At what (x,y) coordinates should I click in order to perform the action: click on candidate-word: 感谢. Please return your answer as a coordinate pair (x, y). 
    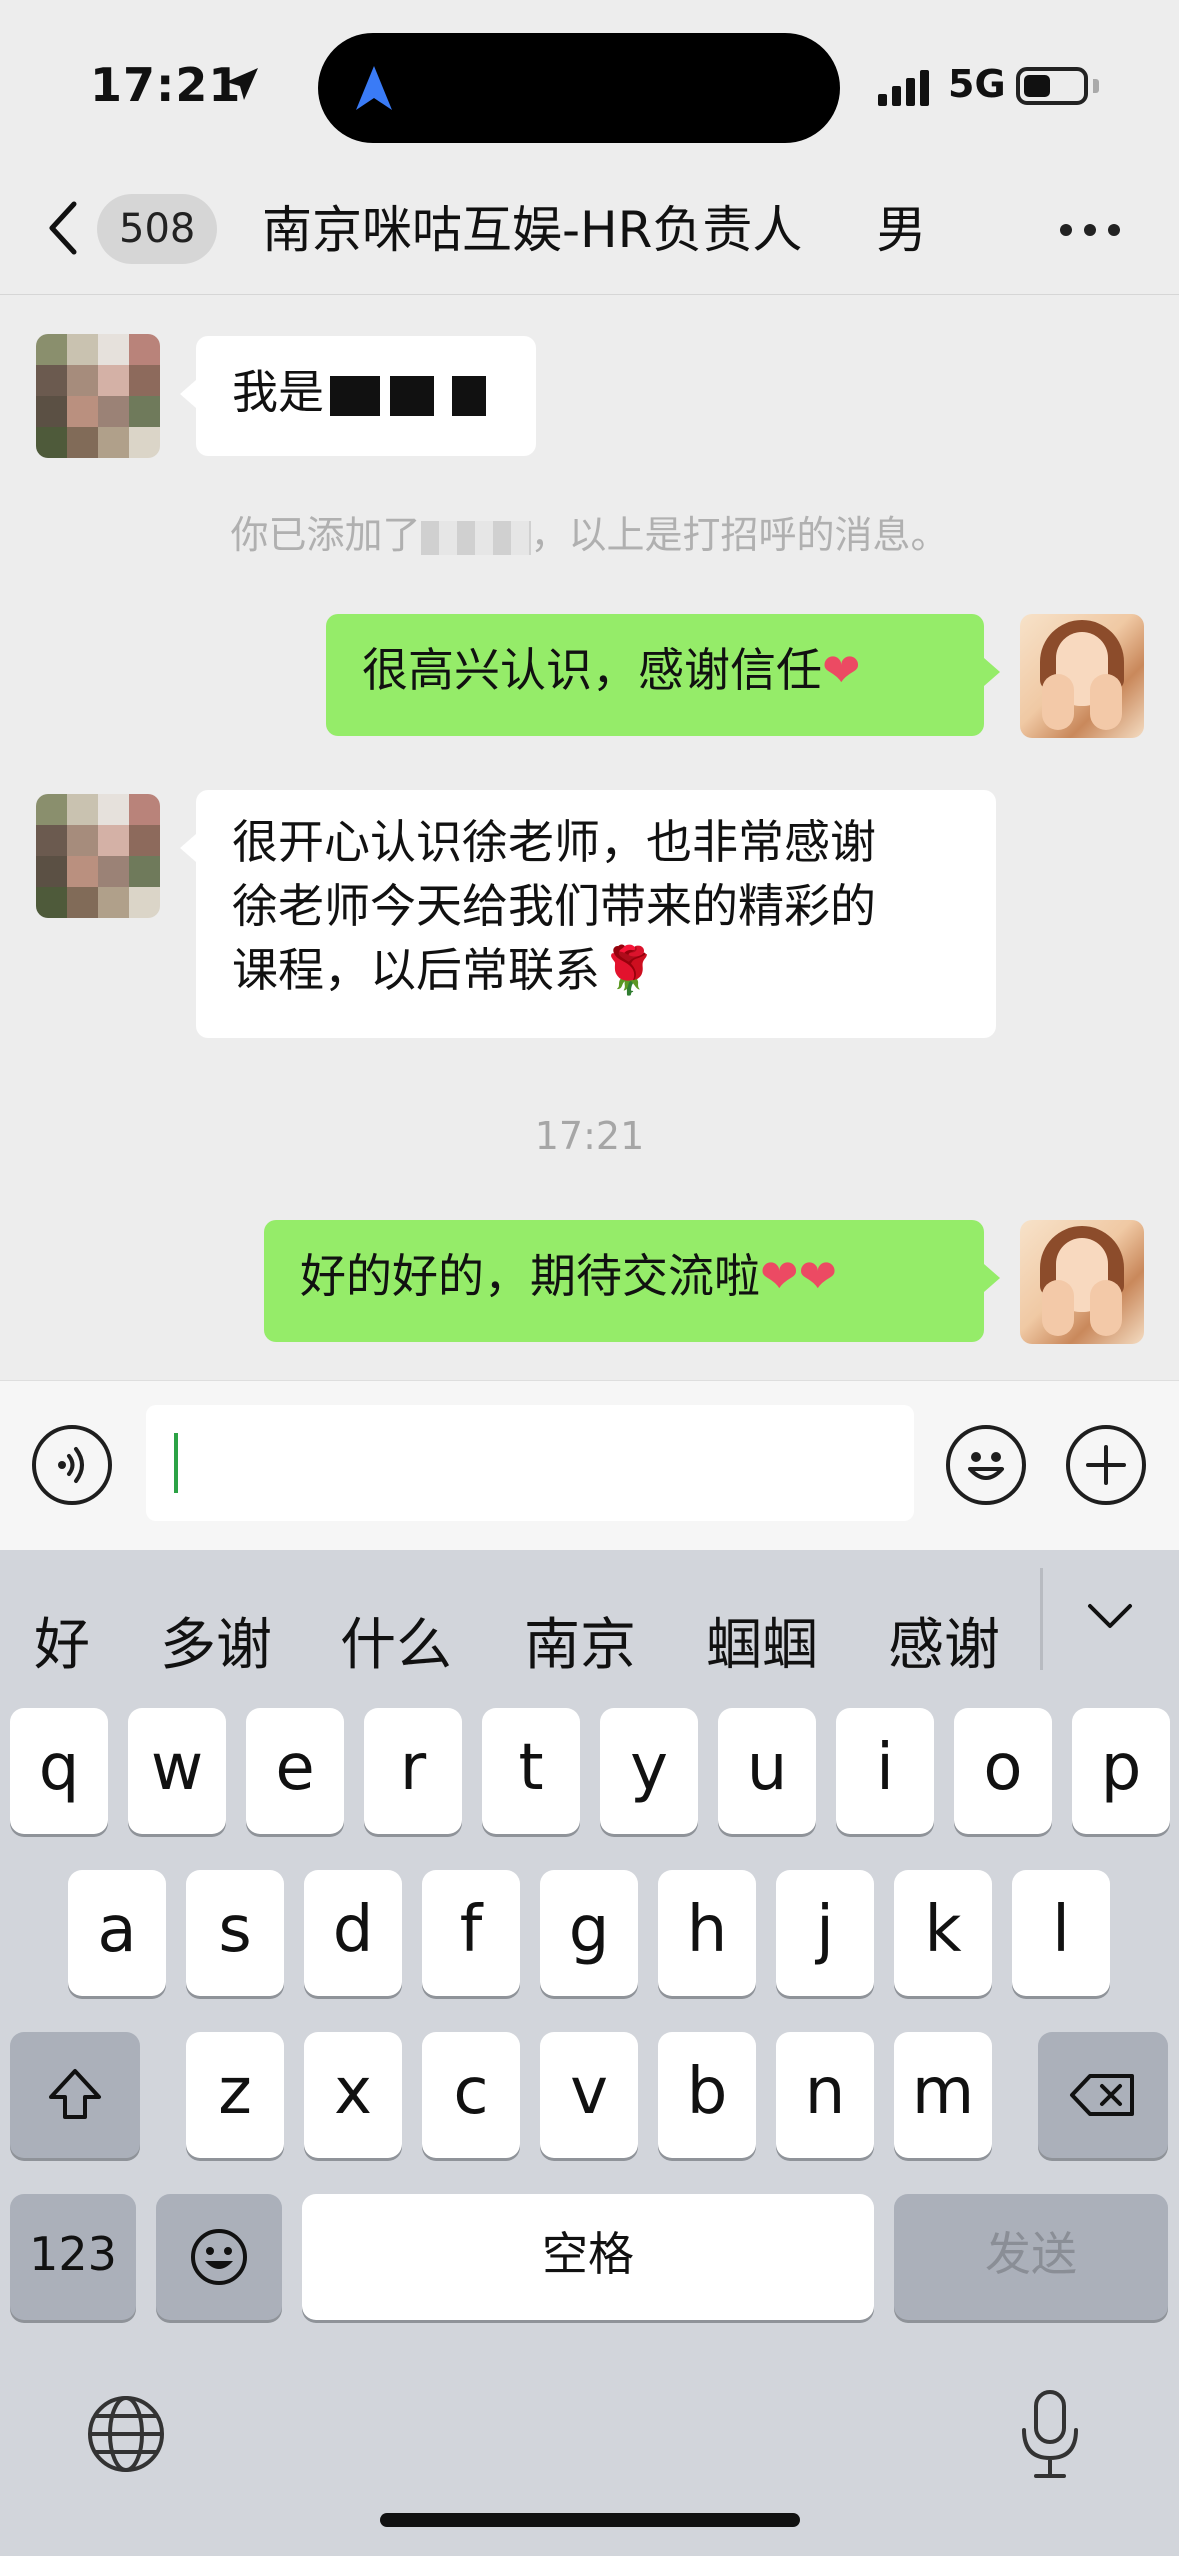
    Looking at the image, I should click on (944, 1640).